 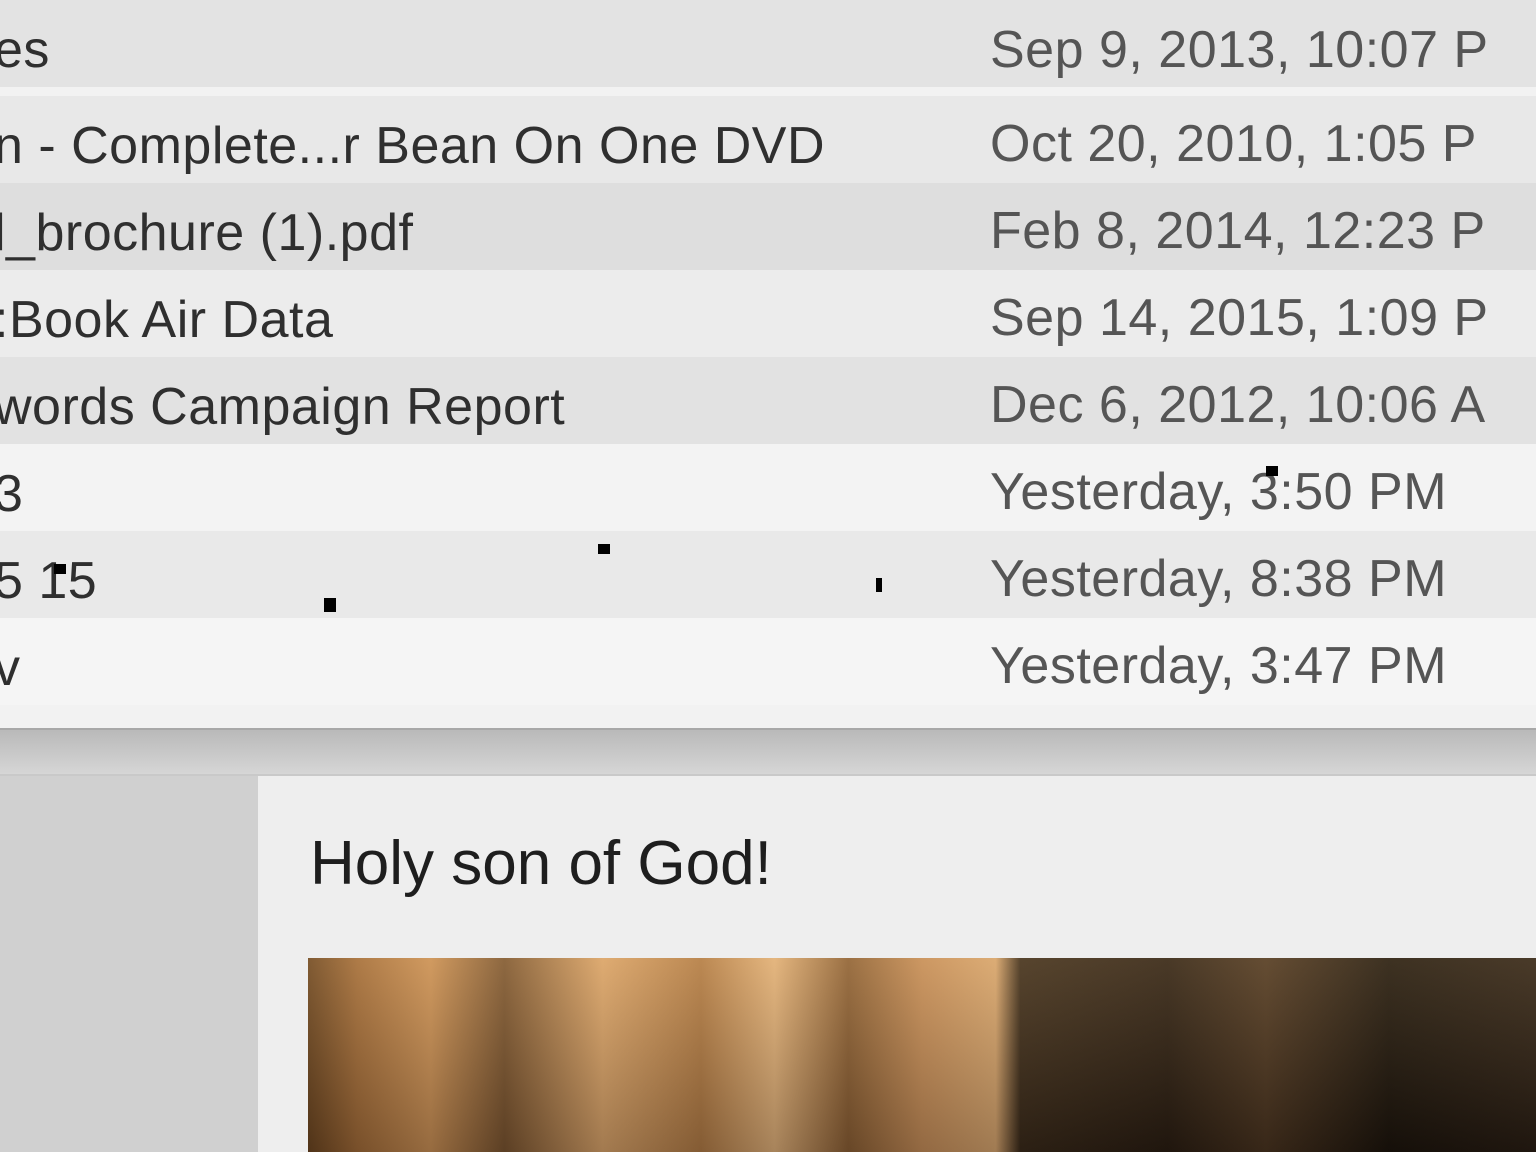 I want to click on file-date-modified: Yesterday, 8:38 PM, so click(x=1219, y=579).